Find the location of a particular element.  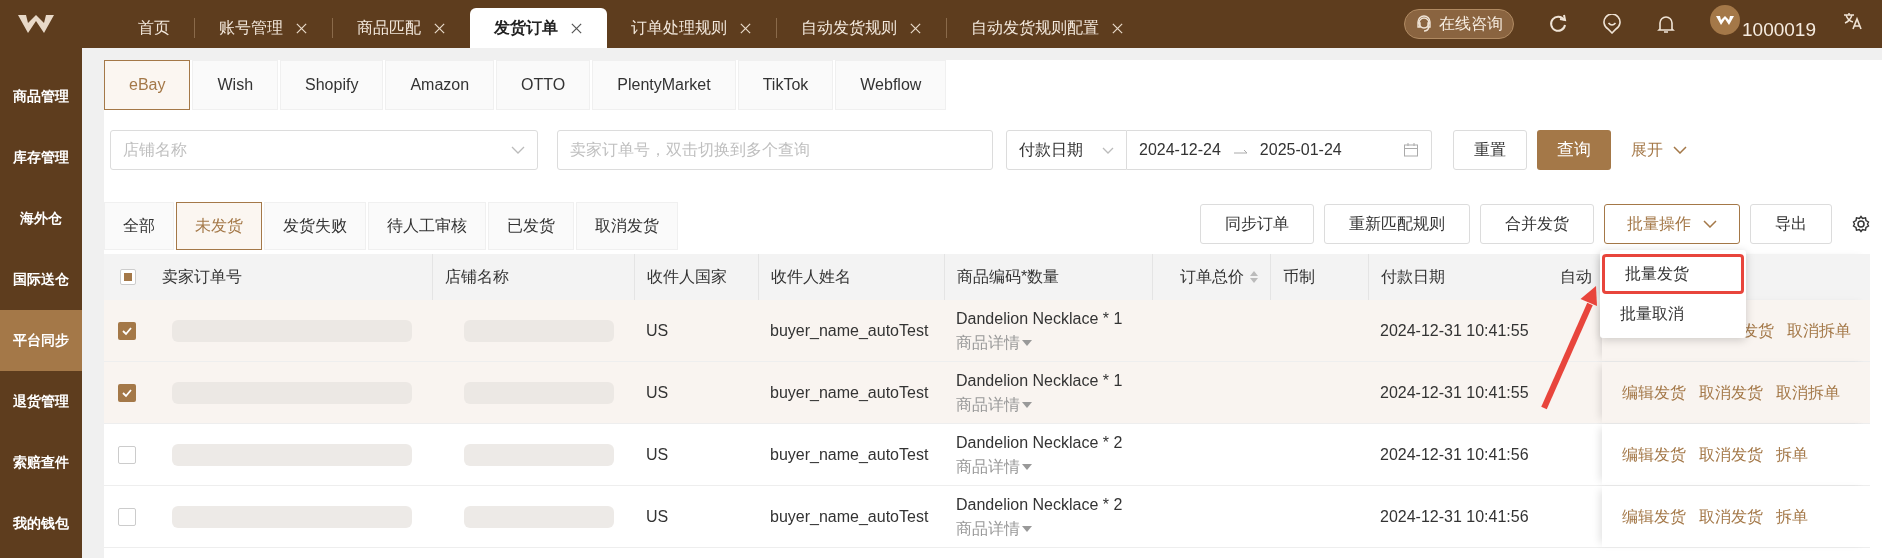

headset-icon is located at coordinates (1424, 24).